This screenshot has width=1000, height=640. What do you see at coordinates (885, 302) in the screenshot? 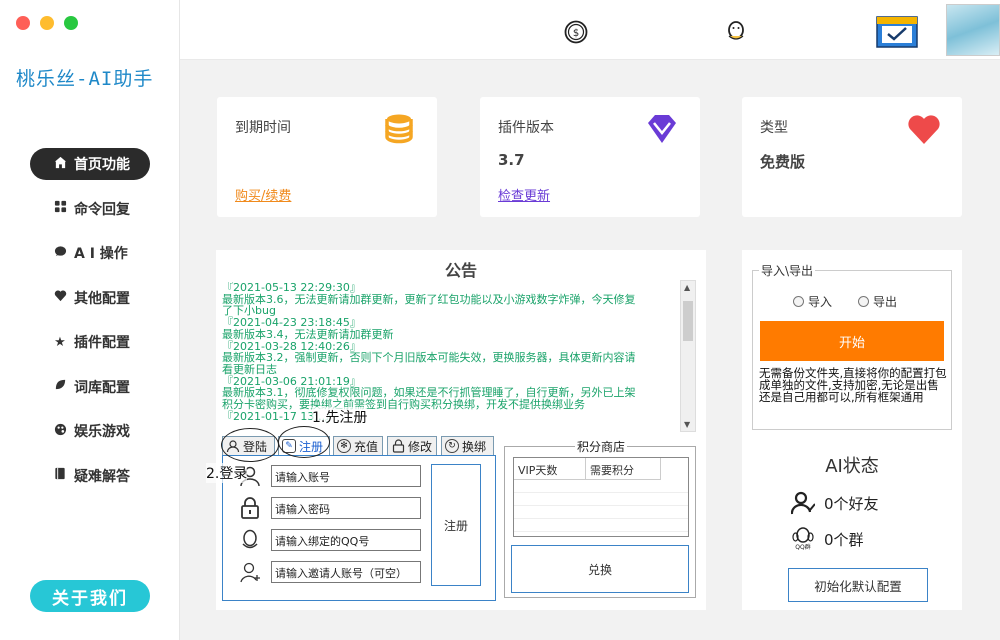
I see `radio-label: 导出` at bounding box center [885, 302].